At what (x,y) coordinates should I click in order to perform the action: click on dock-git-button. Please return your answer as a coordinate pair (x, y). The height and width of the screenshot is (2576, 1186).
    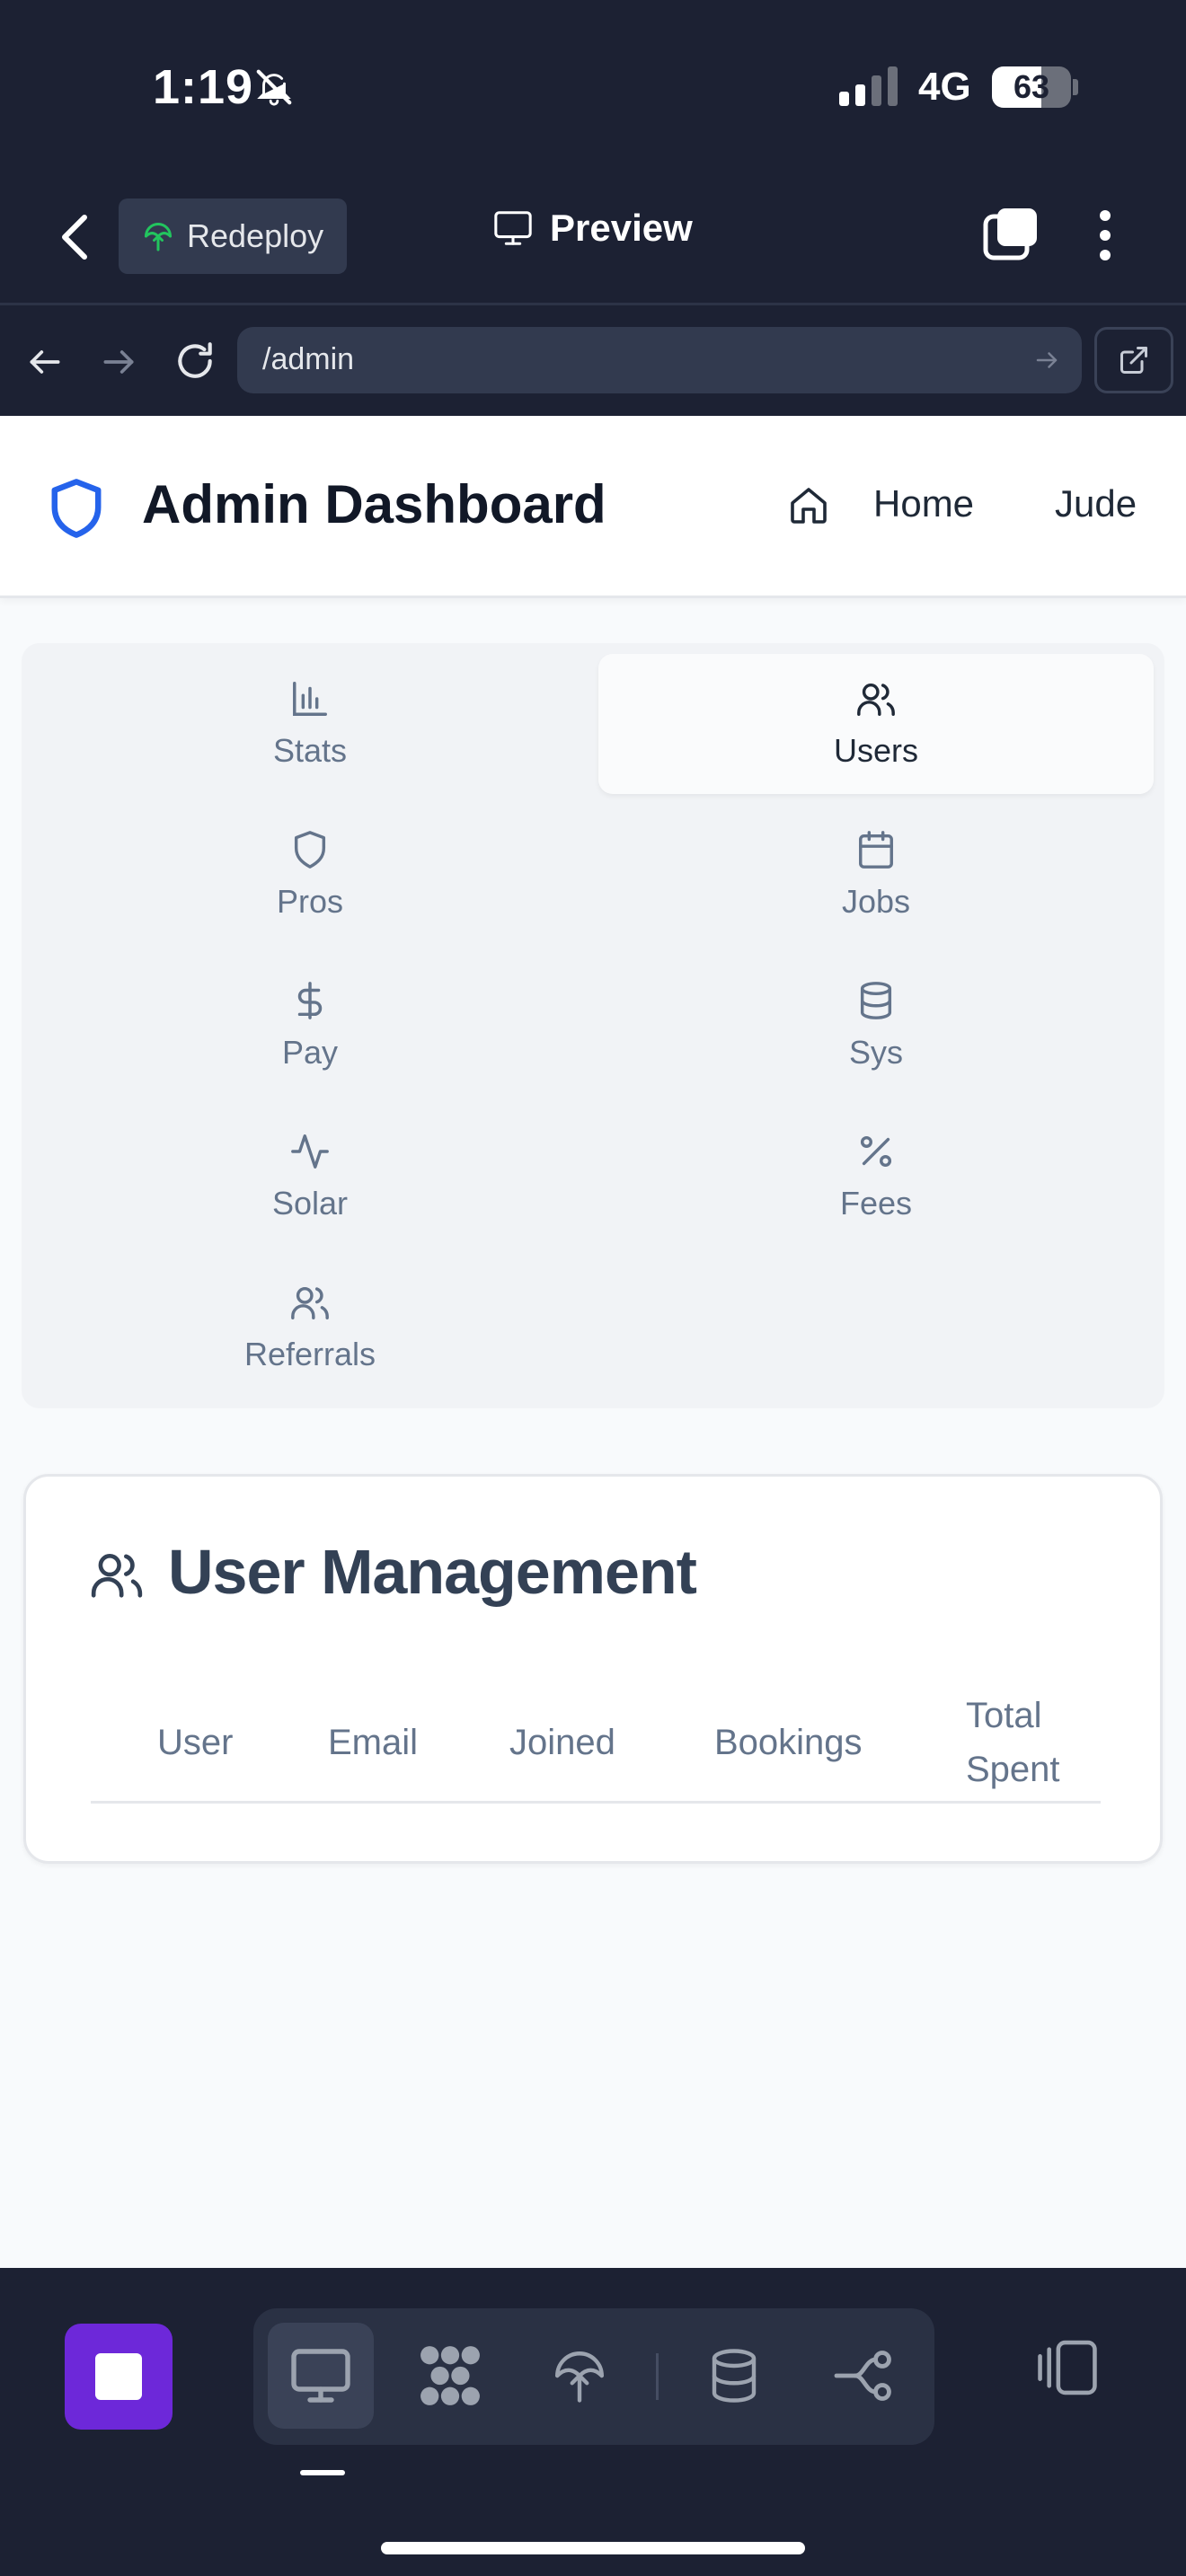
    Looking at the image, I should click on (863, 2376).